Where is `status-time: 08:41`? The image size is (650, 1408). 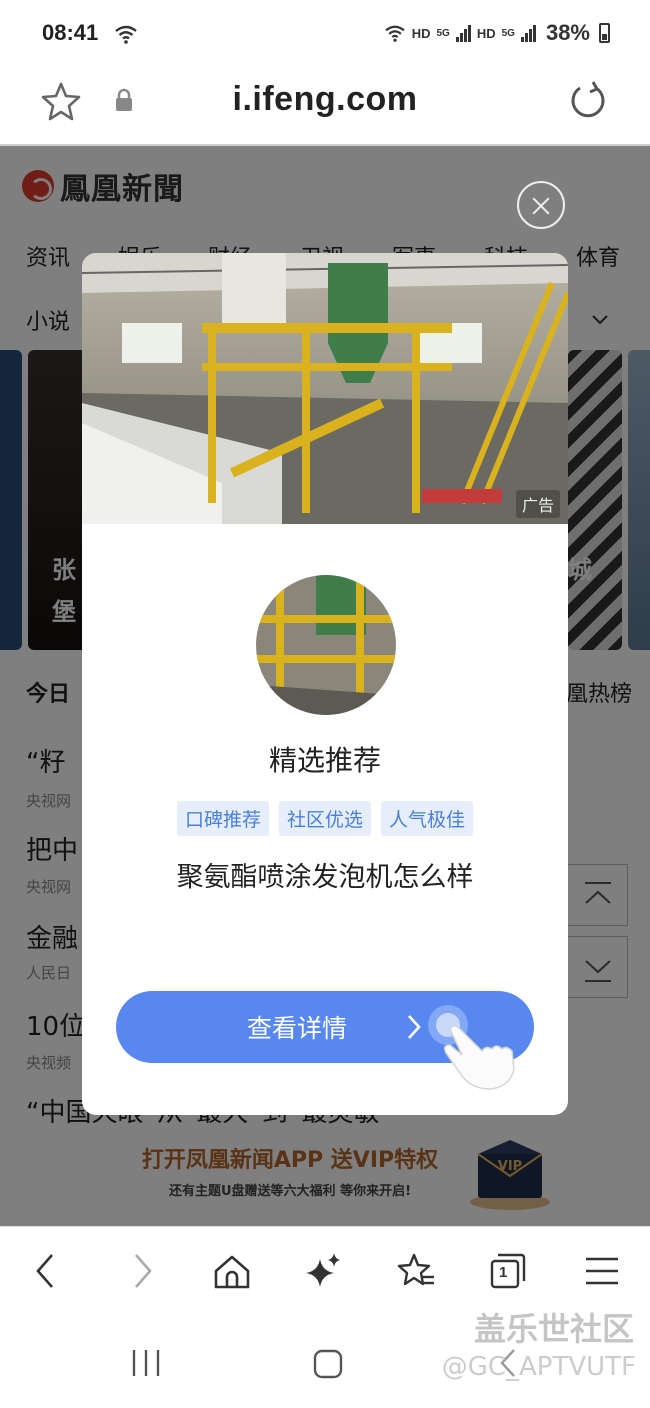
status-time: 08:41 is located at coordinates (70, 32).